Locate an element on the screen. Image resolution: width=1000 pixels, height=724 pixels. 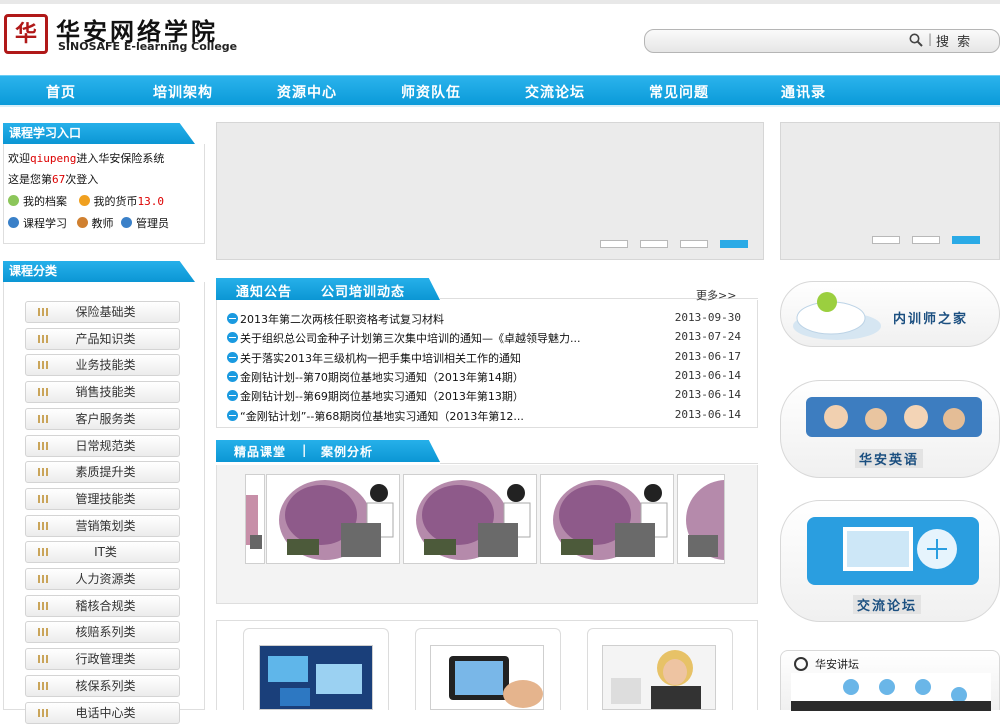
search-button: 搜 索 is located at coordinates (954, 40).